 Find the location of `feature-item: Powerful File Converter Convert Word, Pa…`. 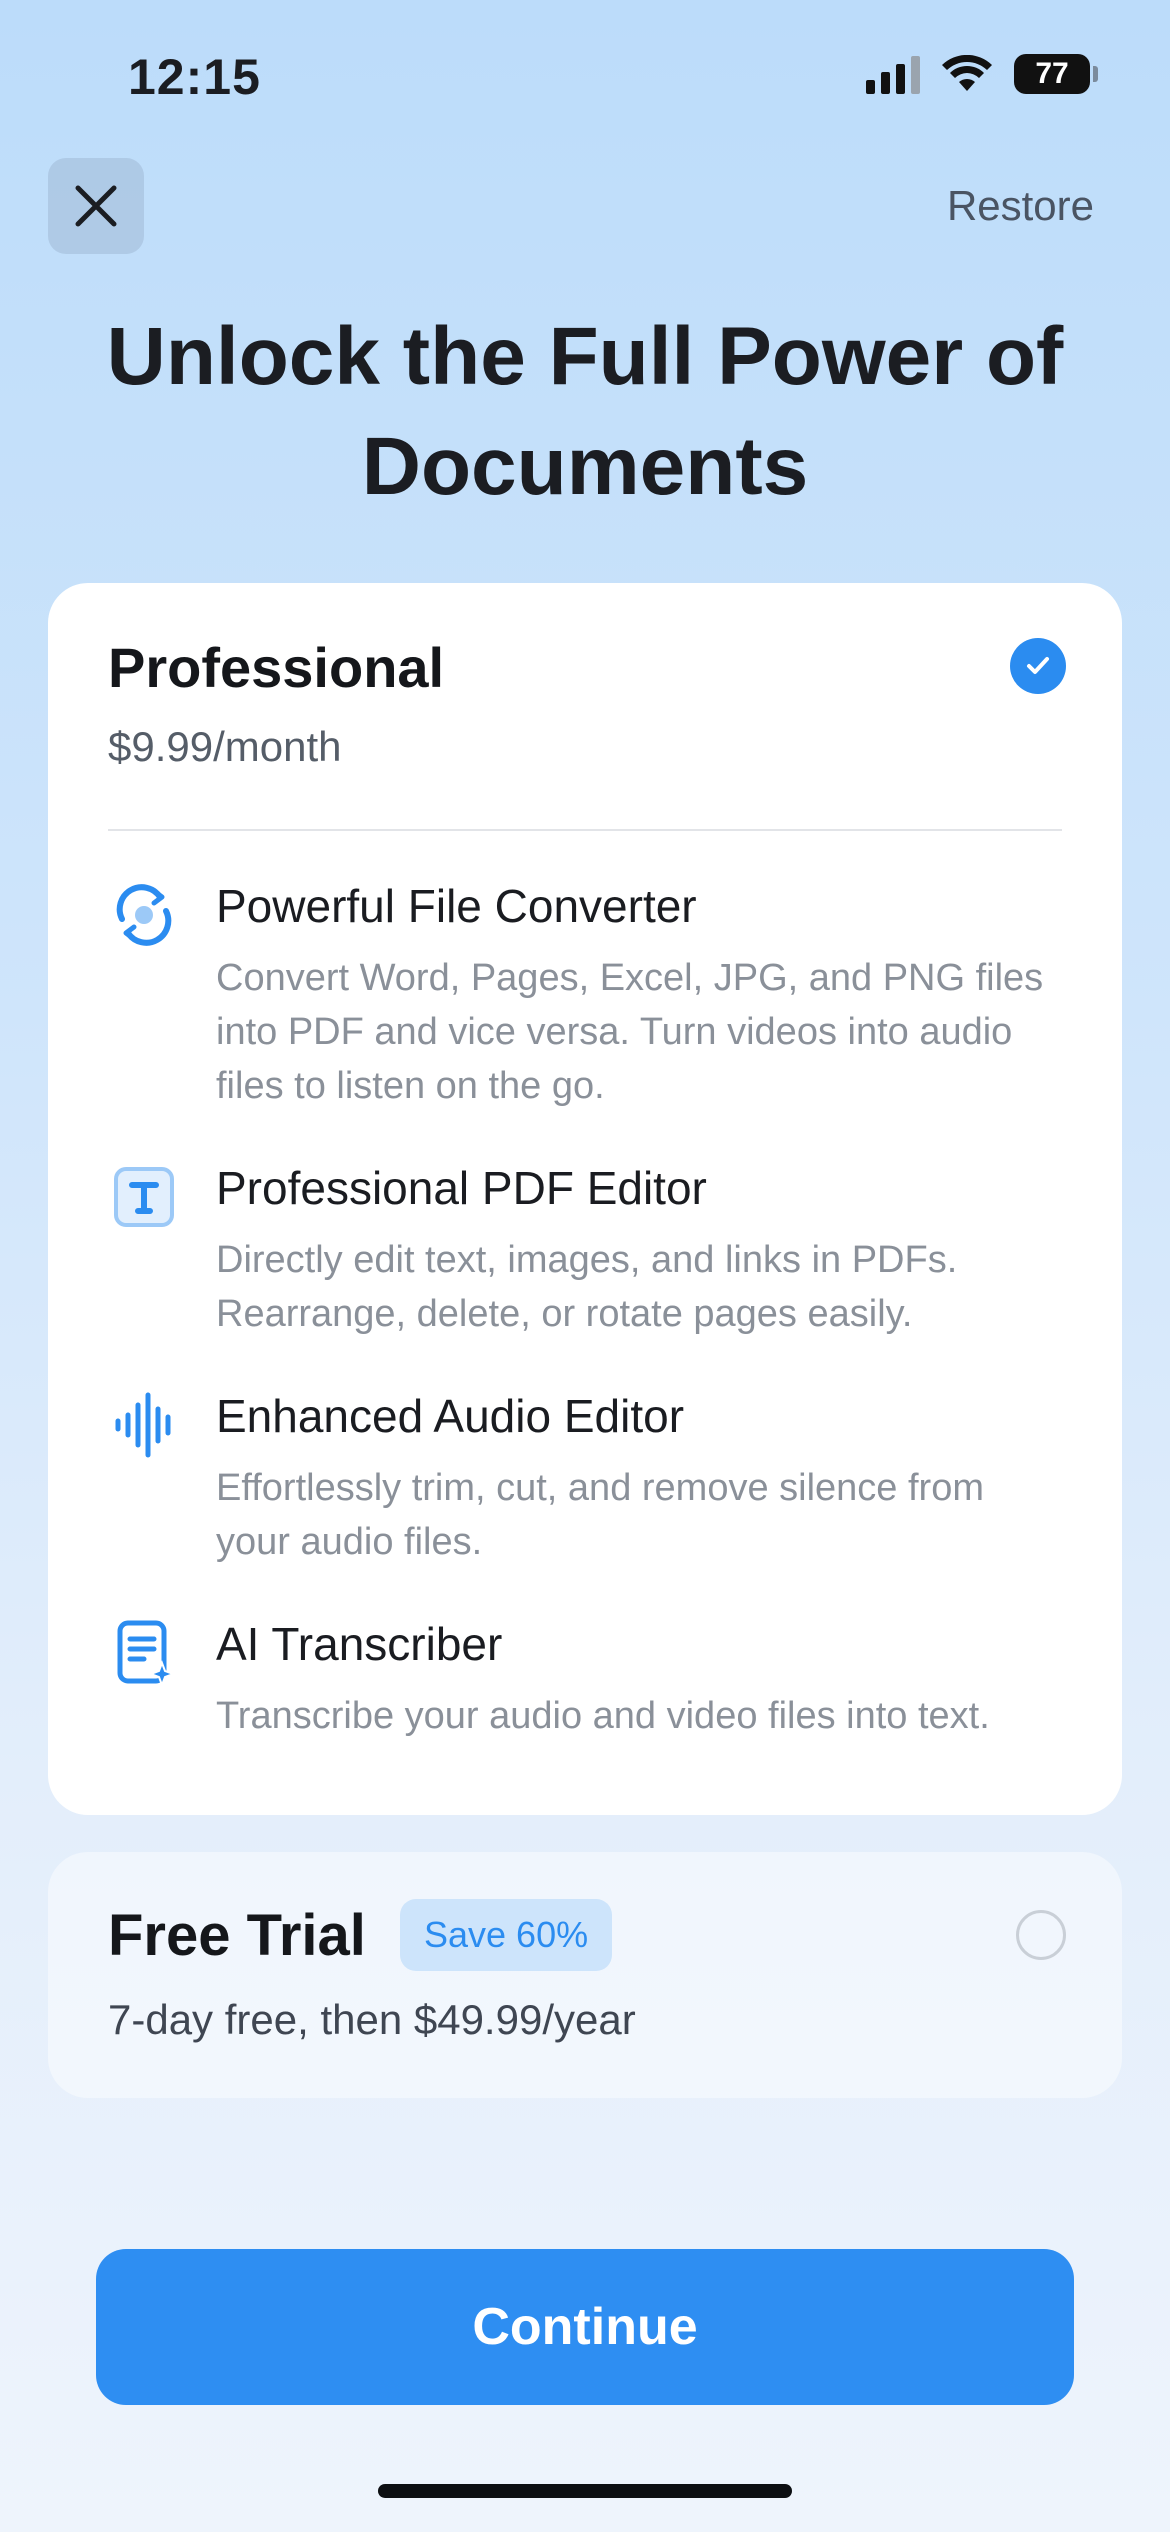

feature-item: Powerful File Converter Convert Word, Pa… is located at coordinates (585, 999).